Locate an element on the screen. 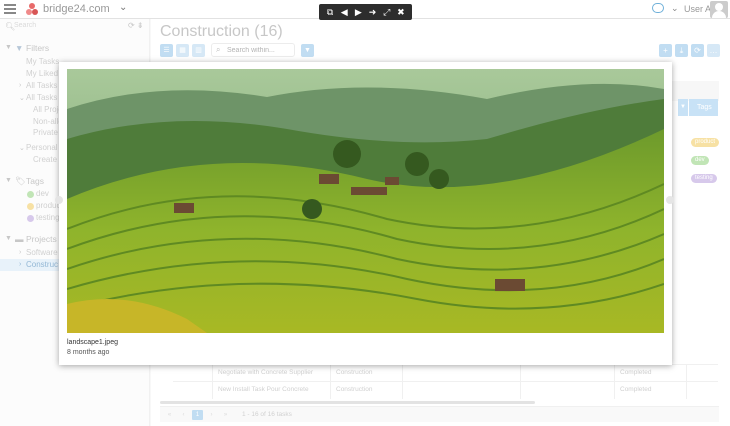  image-viewer-toolbar: ⧉ ◀ ▶ ➜ ⤢ ✖ is located at coordinates (365, 12).